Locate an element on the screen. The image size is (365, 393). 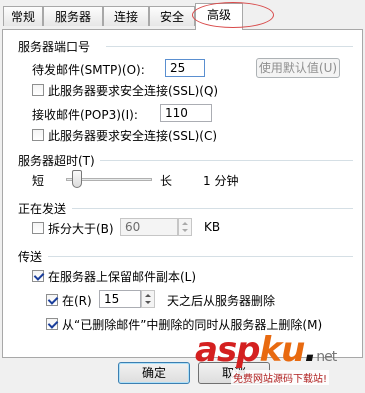
ports-group-title: 服务器端口号 is located at coordinates (54, 47).